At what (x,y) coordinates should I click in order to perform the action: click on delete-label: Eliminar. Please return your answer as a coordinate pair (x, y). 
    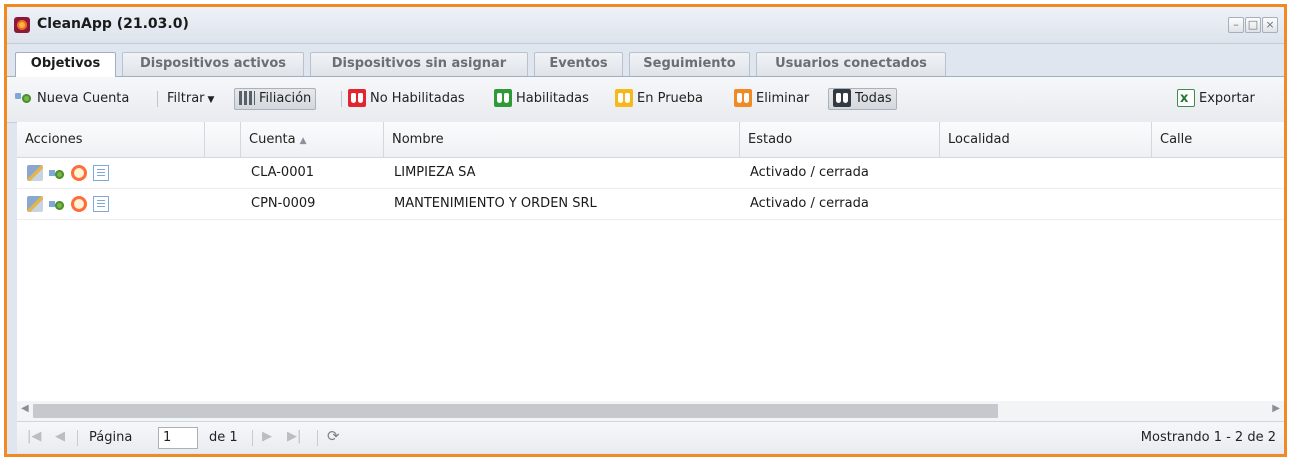
    Looking at the image, I should click on (783, 98).